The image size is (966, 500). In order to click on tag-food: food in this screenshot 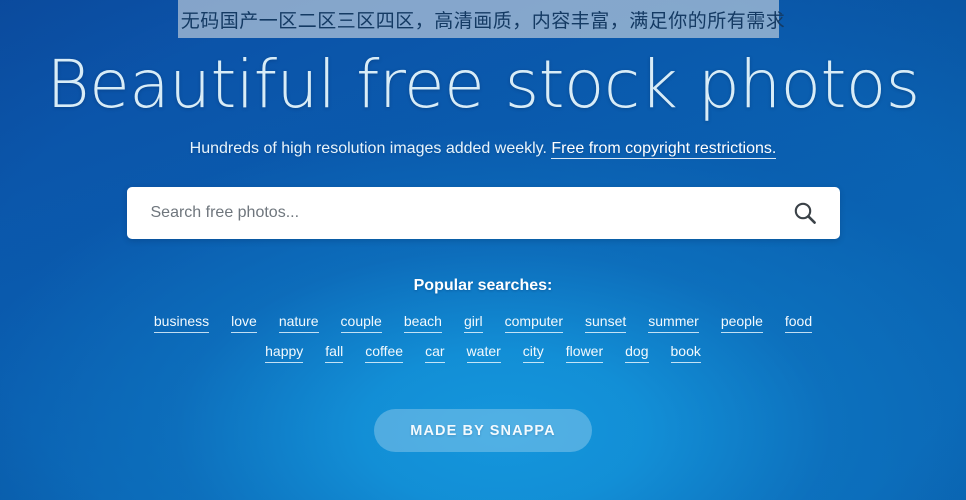, I will do `click(798, 322)`.